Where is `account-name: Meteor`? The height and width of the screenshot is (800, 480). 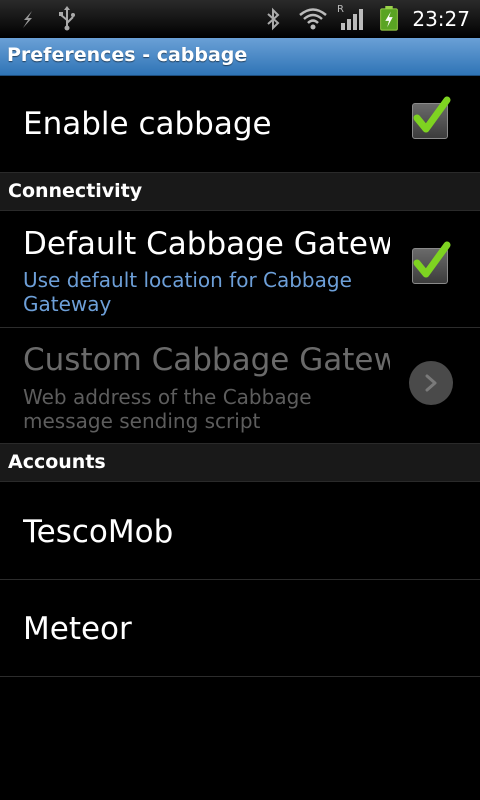 account-name: Meteor is located at coordinates (77, 629).